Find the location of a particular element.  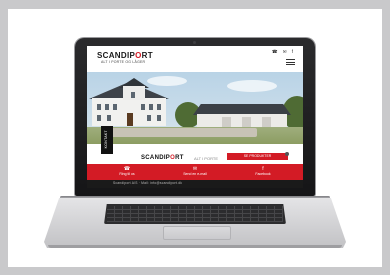

logo-text: SCANDIP is located at coordinates (116, 55).